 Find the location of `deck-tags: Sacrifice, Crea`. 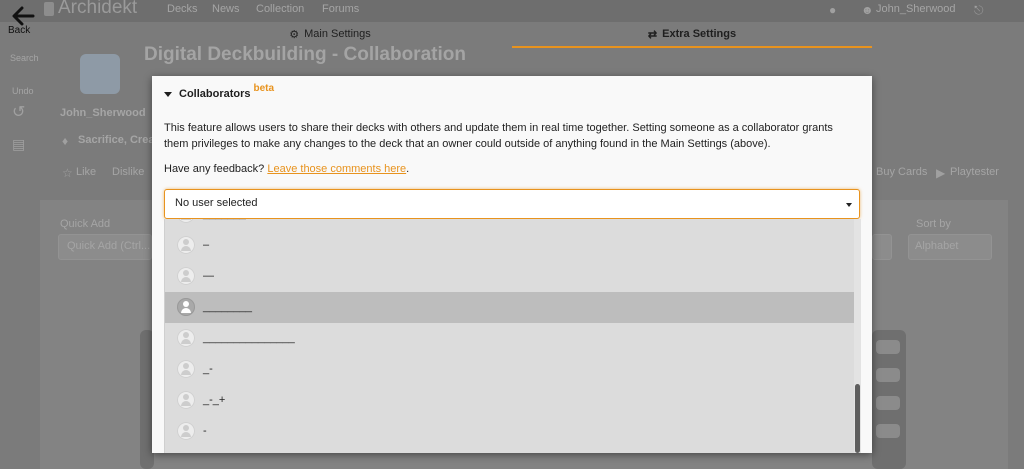

deck-tags: Sacrifice, Crea is located at coordinates (116, 140).